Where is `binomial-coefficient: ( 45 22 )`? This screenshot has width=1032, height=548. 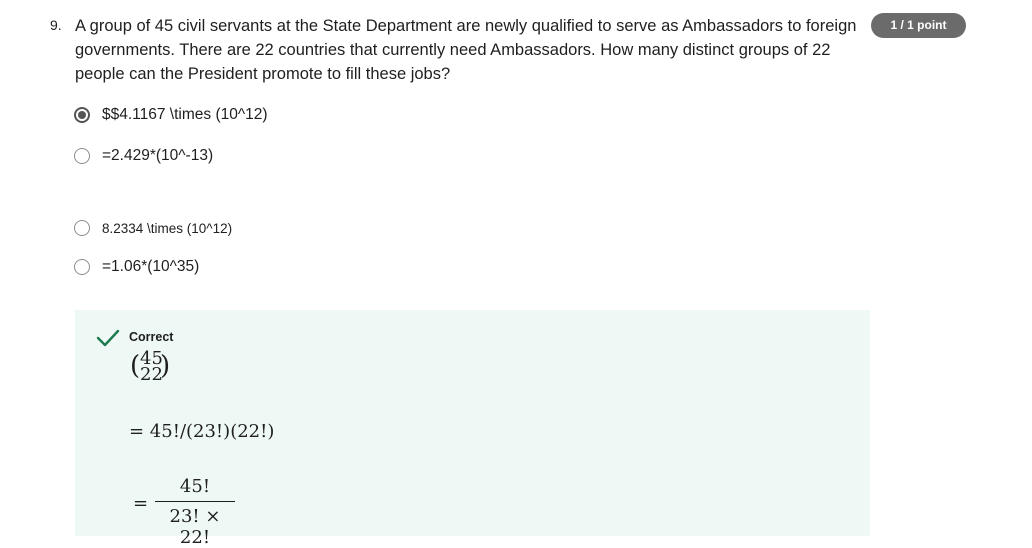 binomial-coefficient: ( 45 22 ) is located at coordinates (150, 366).